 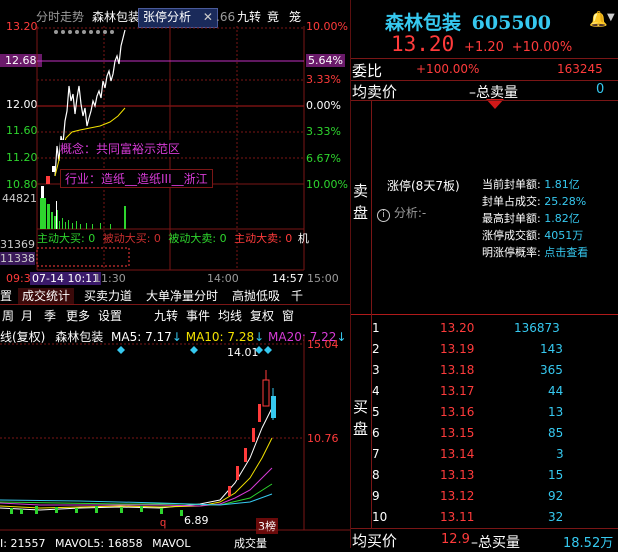 I want to click on tab-limitup-analysis: 张停分析 ✕, so click(x=178, y=18).